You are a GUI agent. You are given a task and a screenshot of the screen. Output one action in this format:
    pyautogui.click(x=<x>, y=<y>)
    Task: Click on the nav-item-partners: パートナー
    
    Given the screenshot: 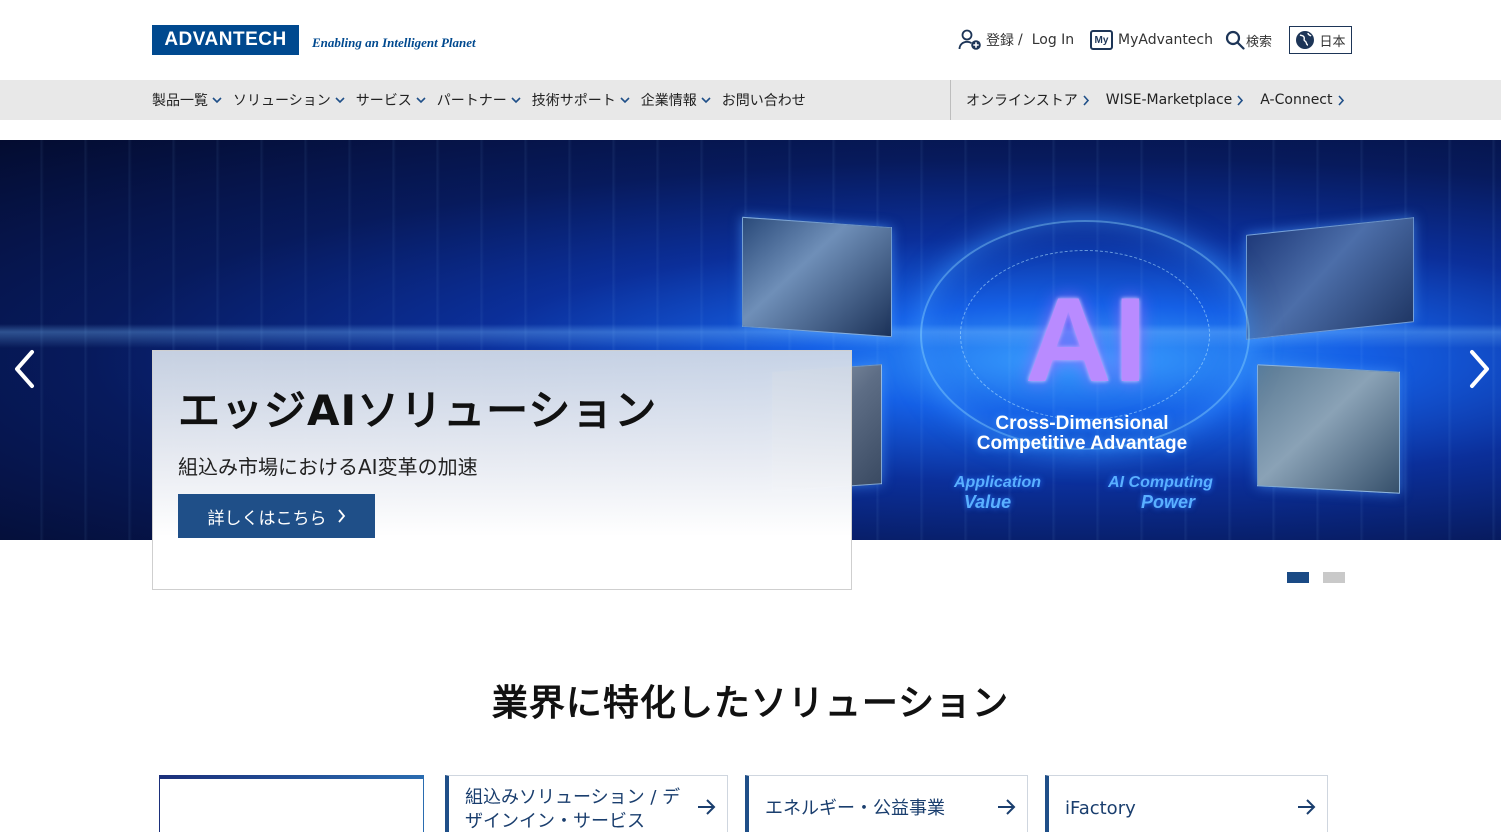 What is the action you would take?
    pyautogui.click(x=479, y=100)
    